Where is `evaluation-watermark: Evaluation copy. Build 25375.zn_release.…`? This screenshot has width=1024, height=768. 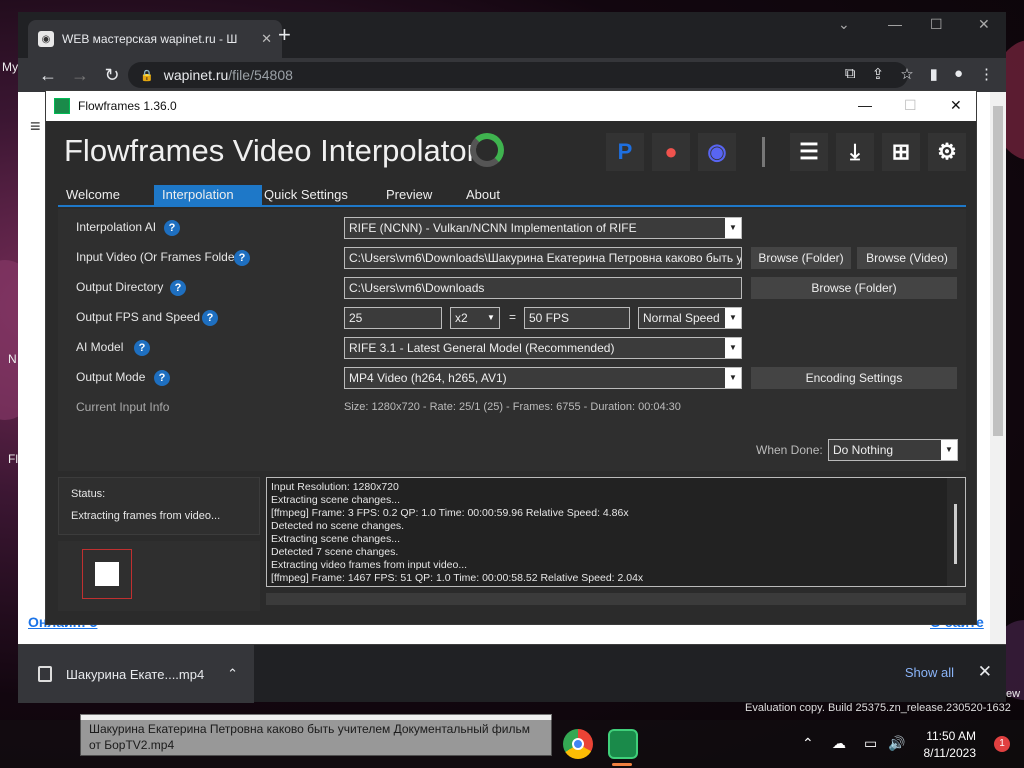 evaluation-watermark: Evaluation copy. Build 25375.zn_release.… is located at coordinates (878, 708).